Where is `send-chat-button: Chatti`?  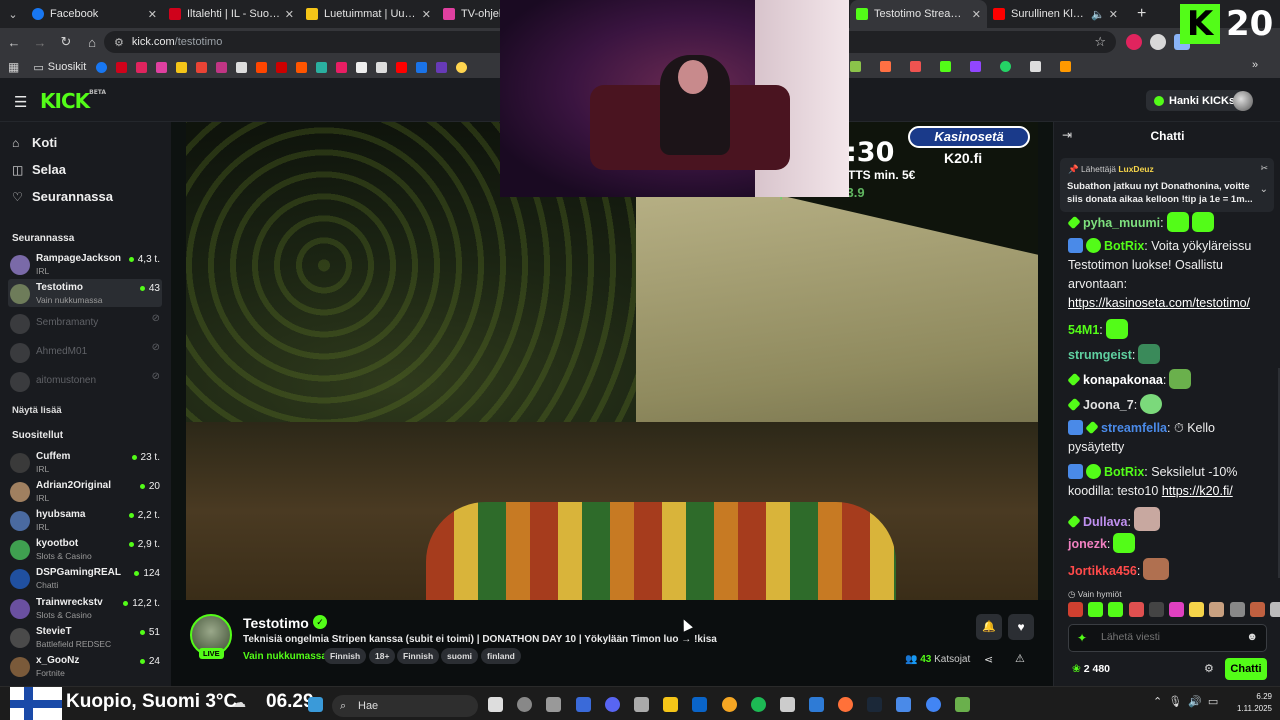
send-chat-button: Chatti is located at coordinates (1246, 669).